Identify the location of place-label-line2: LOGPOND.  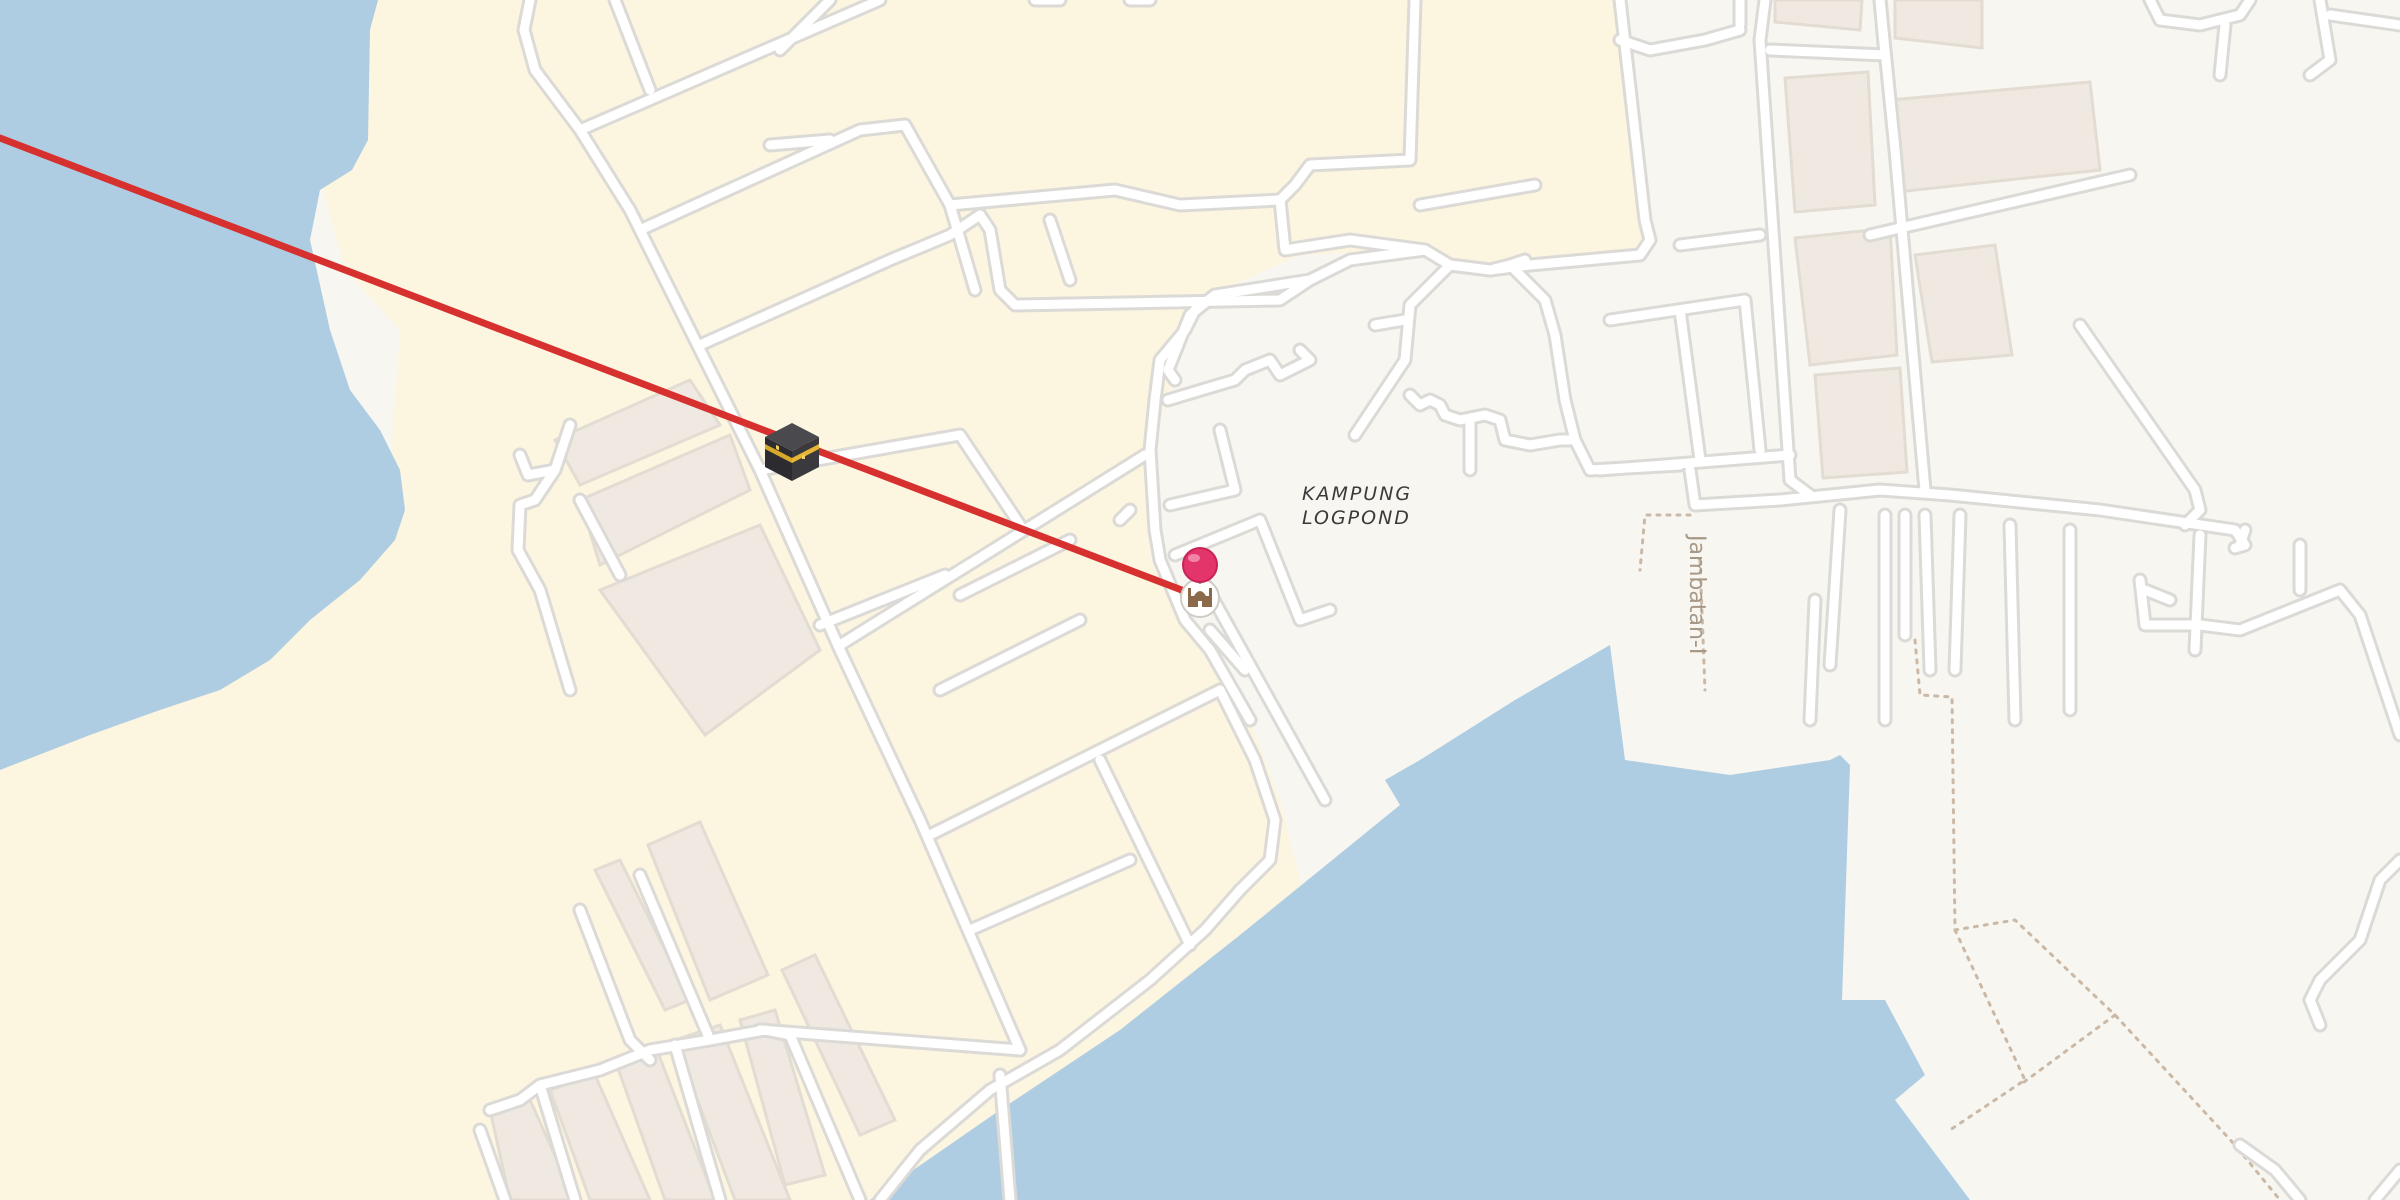
(1356, 518).